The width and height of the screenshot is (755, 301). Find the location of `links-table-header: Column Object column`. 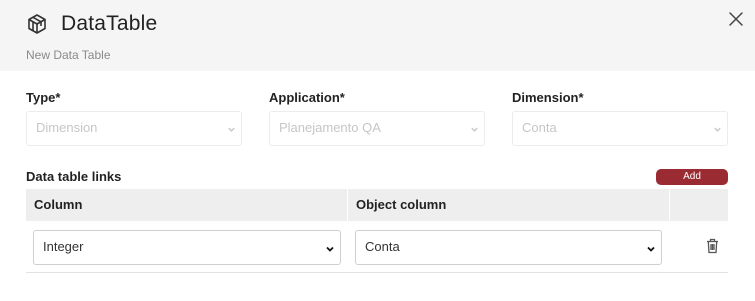

links-table-header: Column Object column is located at coordinates (377, 205).